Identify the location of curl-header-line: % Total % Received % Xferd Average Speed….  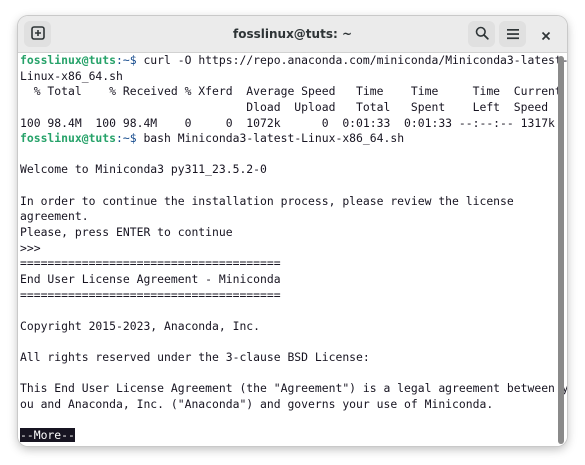
(291, 91).